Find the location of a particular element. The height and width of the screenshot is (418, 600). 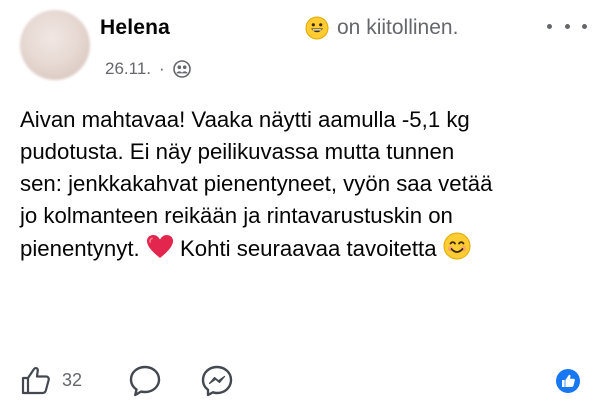

like-reaction-icon is located at coordinates (568, 381).